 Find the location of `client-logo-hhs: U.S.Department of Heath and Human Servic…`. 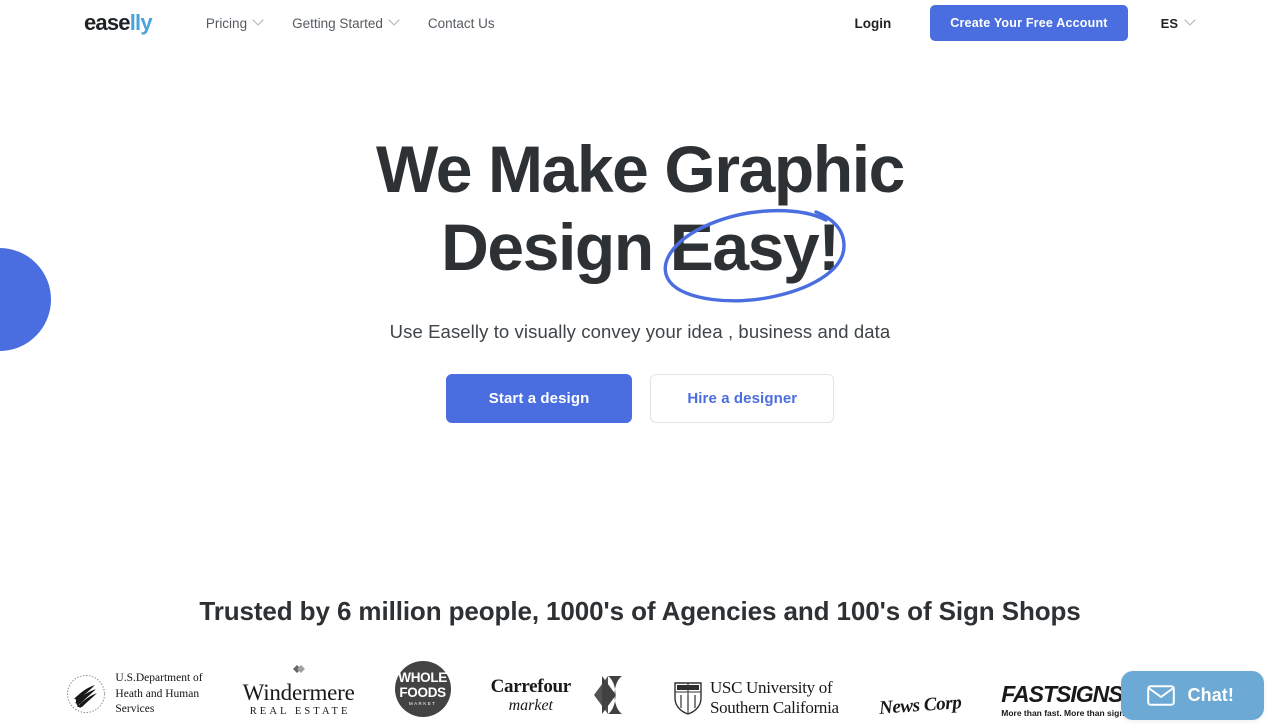

client-logo-hhs: U.S.Department of Heath and Human Servic… is located at coordinates (134, 688).